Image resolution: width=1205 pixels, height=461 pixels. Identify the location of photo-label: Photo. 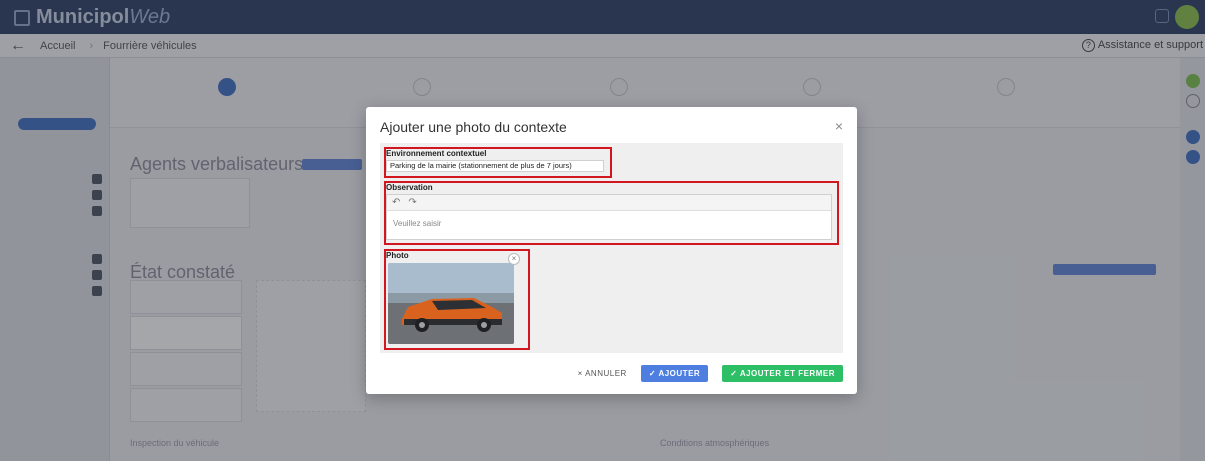
(397, 255).